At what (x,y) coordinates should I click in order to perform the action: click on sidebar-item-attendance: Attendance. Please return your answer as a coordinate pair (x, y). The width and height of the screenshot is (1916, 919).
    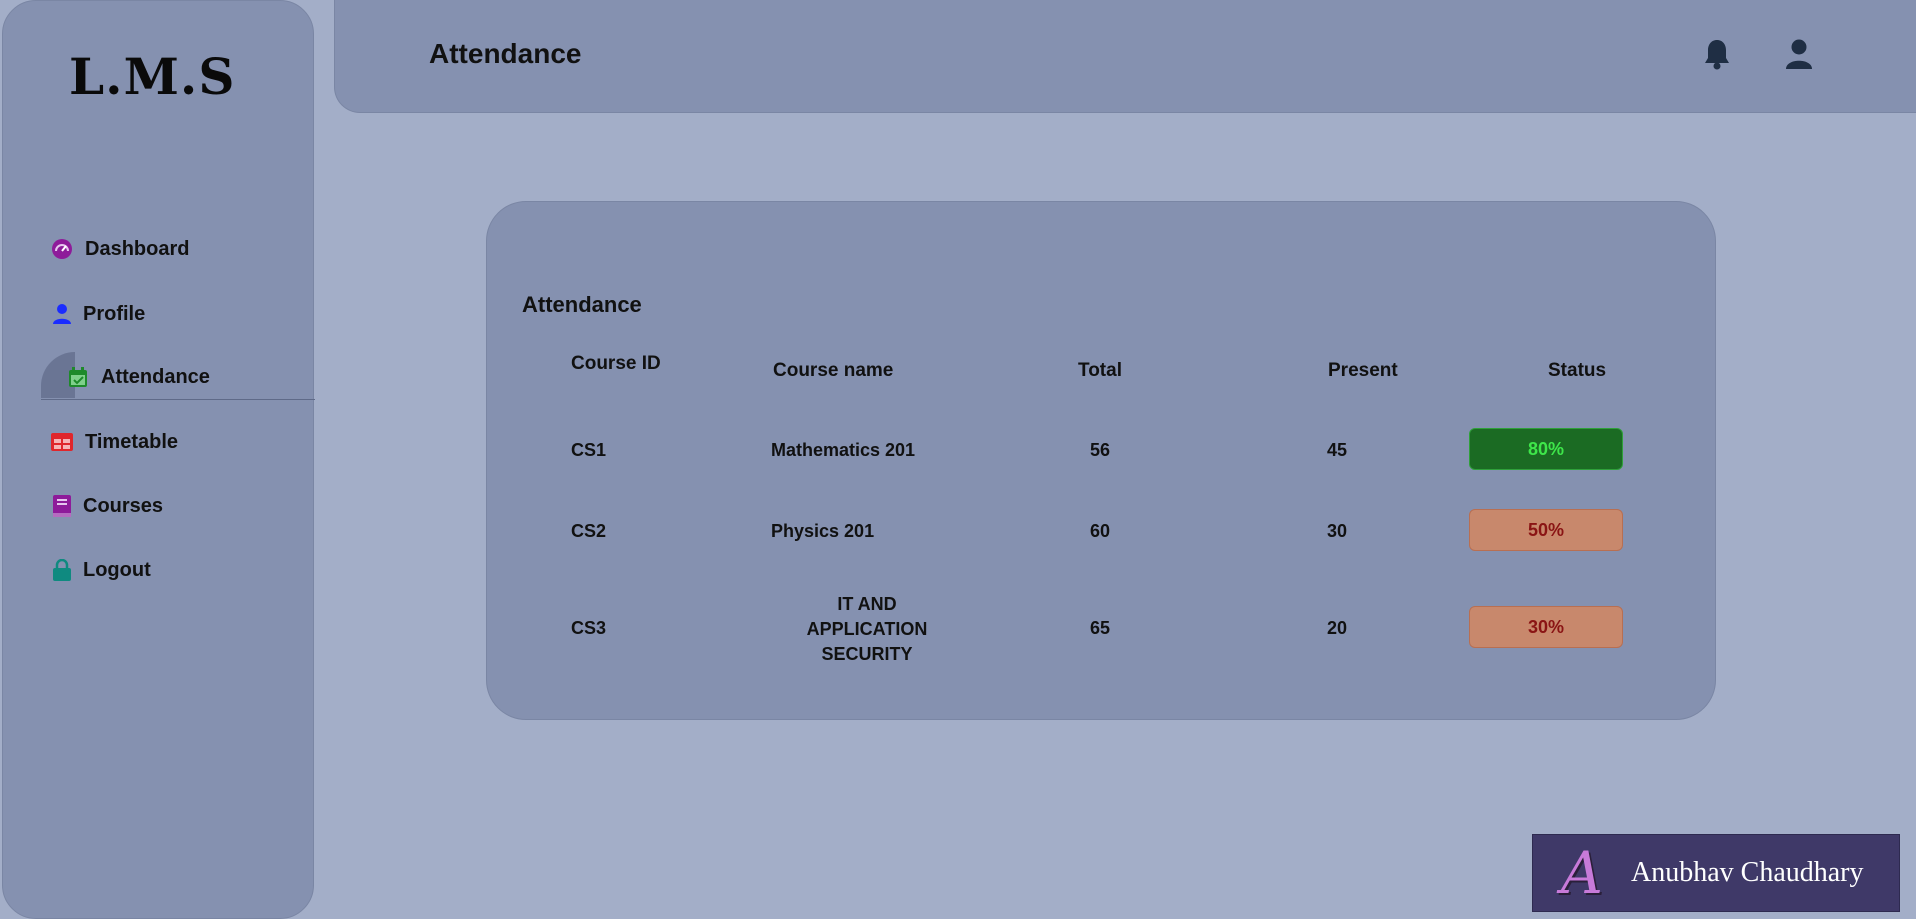
    Looking at the image, I should click on (159, 376).